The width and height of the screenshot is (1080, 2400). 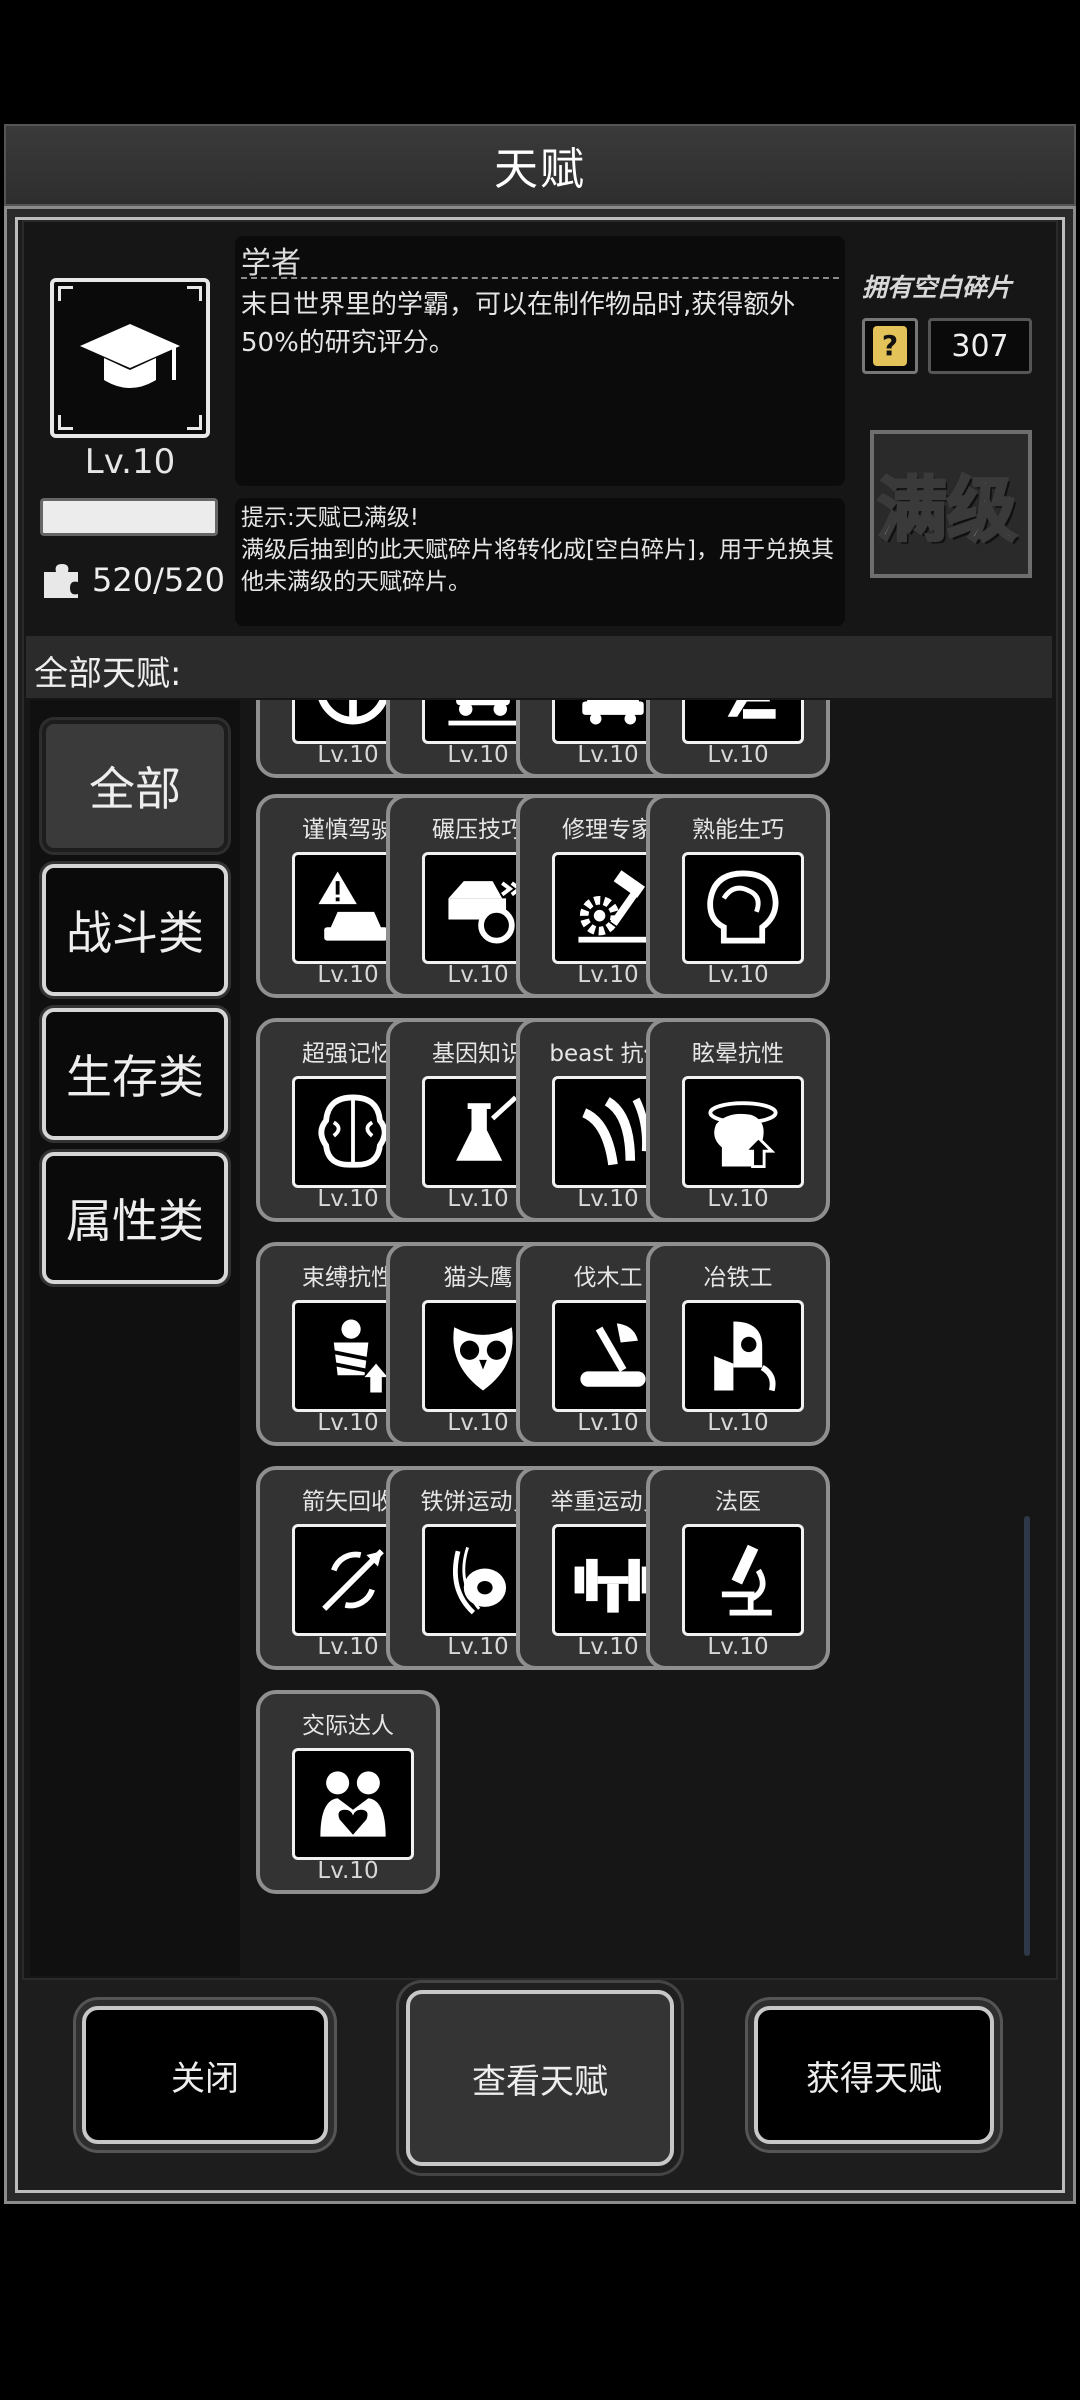 What do you see at coordinates (518, 324) in the screenshot?
I see `selected-talent-description: 末日世界里的学霸，可以在制作物品时,获得额外50%的研究评分。` at bounding box center [518, 324].